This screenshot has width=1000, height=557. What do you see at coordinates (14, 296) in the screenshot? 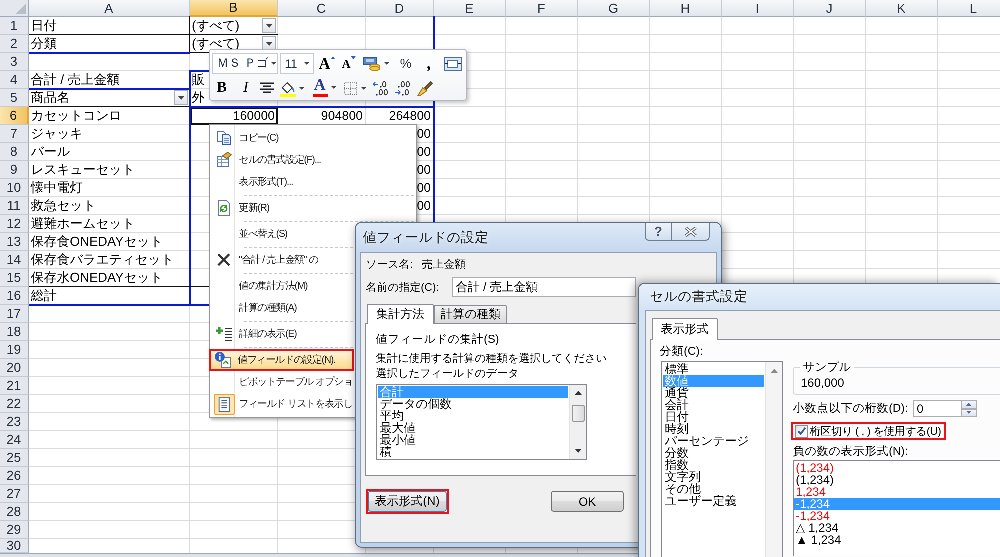
I see `row-header: 16` at bounding box center [14, 296].